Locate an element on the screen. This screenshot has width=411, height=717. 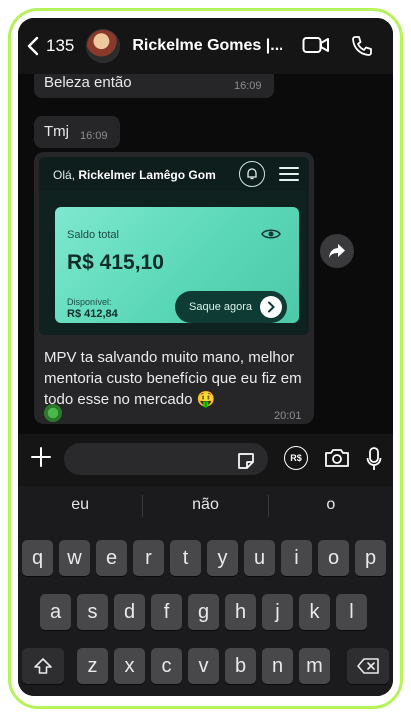
saldo-value: R$ 415,10 is located at coordinates (115, 262).